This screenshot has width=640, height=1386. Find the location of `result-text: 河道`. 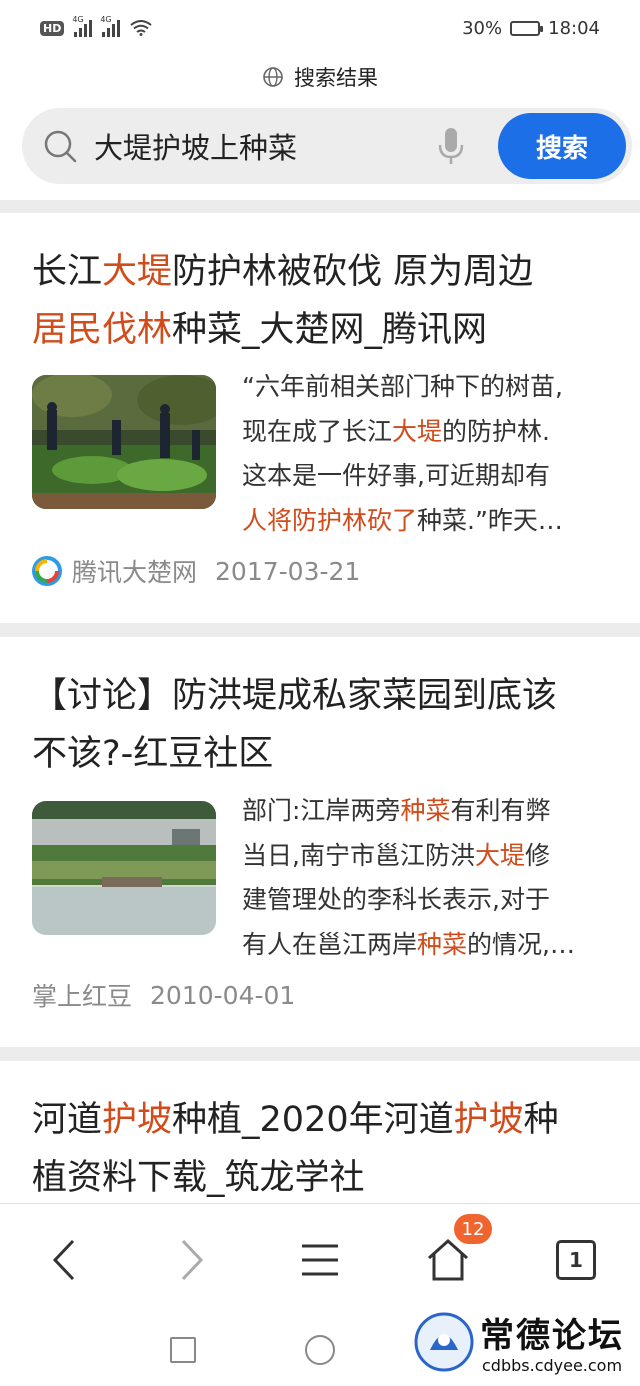

result-text: 河道 is located at coordinates (67, 1120).